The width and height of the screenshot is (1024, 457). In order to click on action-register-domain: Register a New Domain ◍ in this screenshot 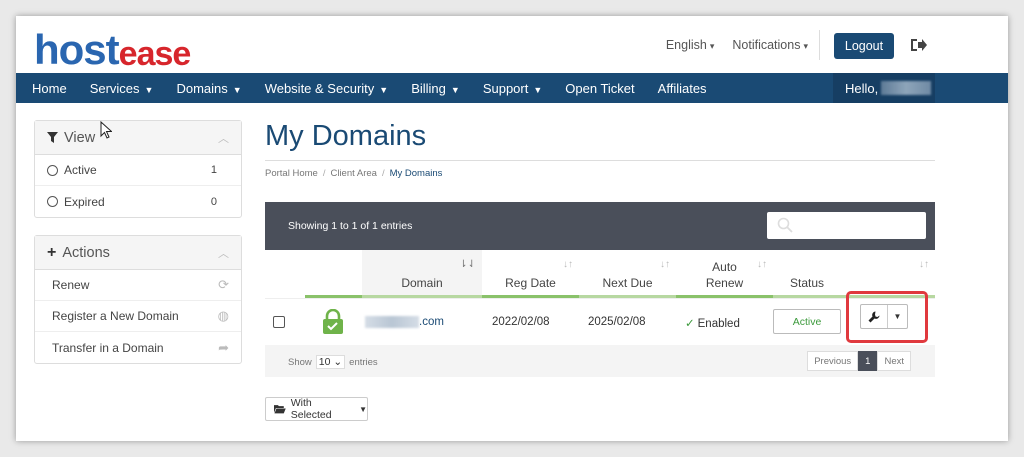, I will do `click(138, 316)`.